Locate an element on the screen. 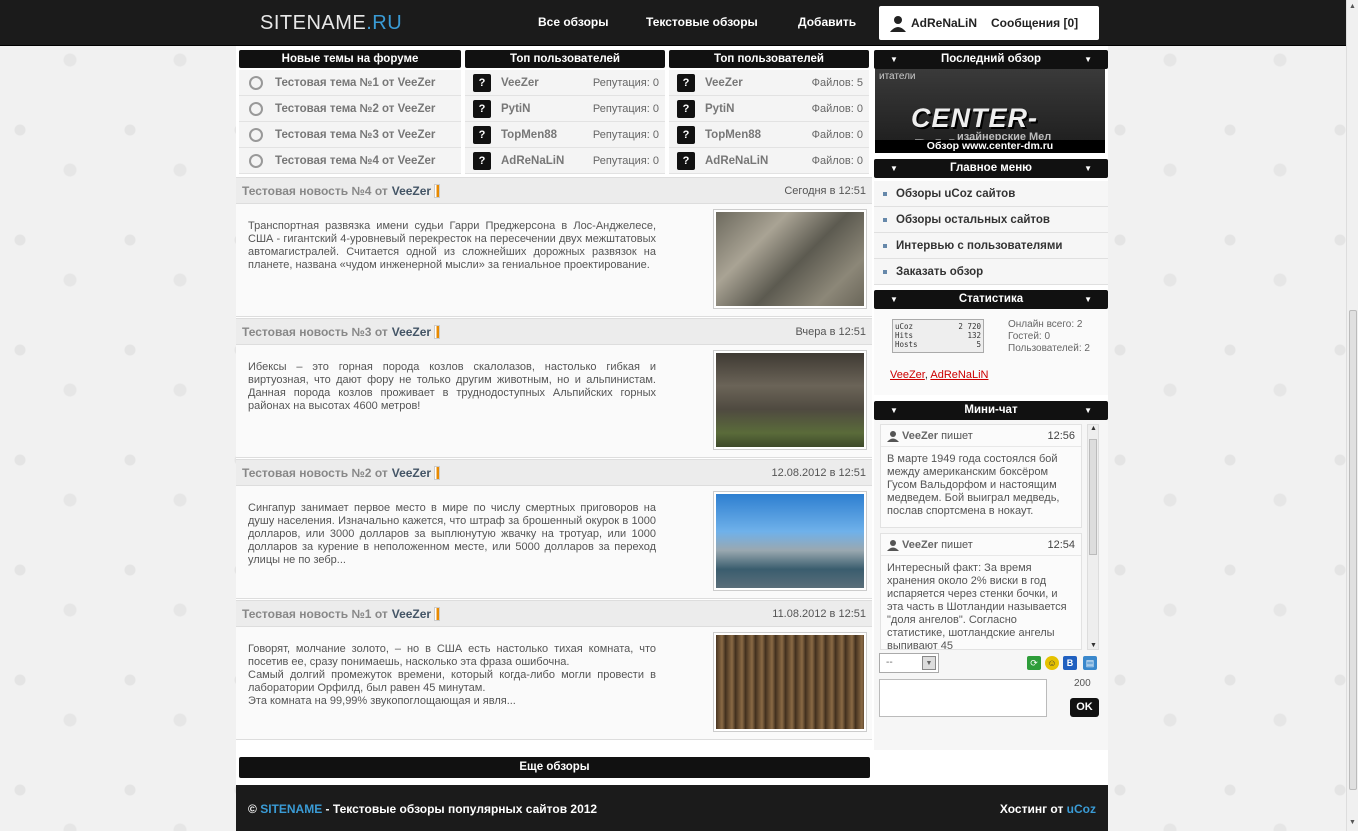 The height and width of the screenshot is (831, 1358). list-item: ? VeeZer Файлов: 5 is located at coordinates (769, 83).